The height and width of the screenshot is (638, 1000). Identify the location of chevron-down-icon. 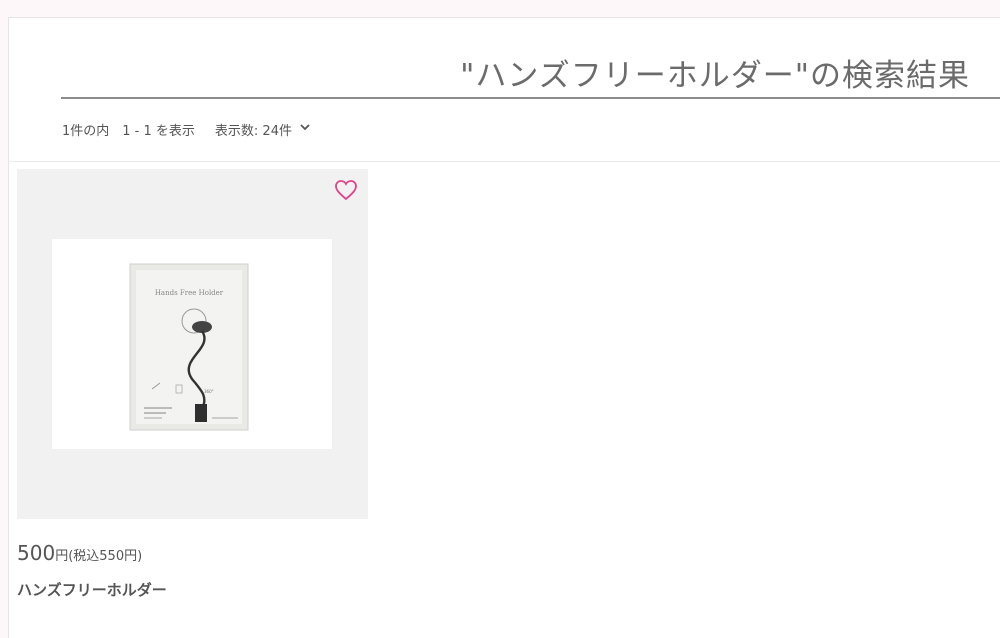
(305, 127).